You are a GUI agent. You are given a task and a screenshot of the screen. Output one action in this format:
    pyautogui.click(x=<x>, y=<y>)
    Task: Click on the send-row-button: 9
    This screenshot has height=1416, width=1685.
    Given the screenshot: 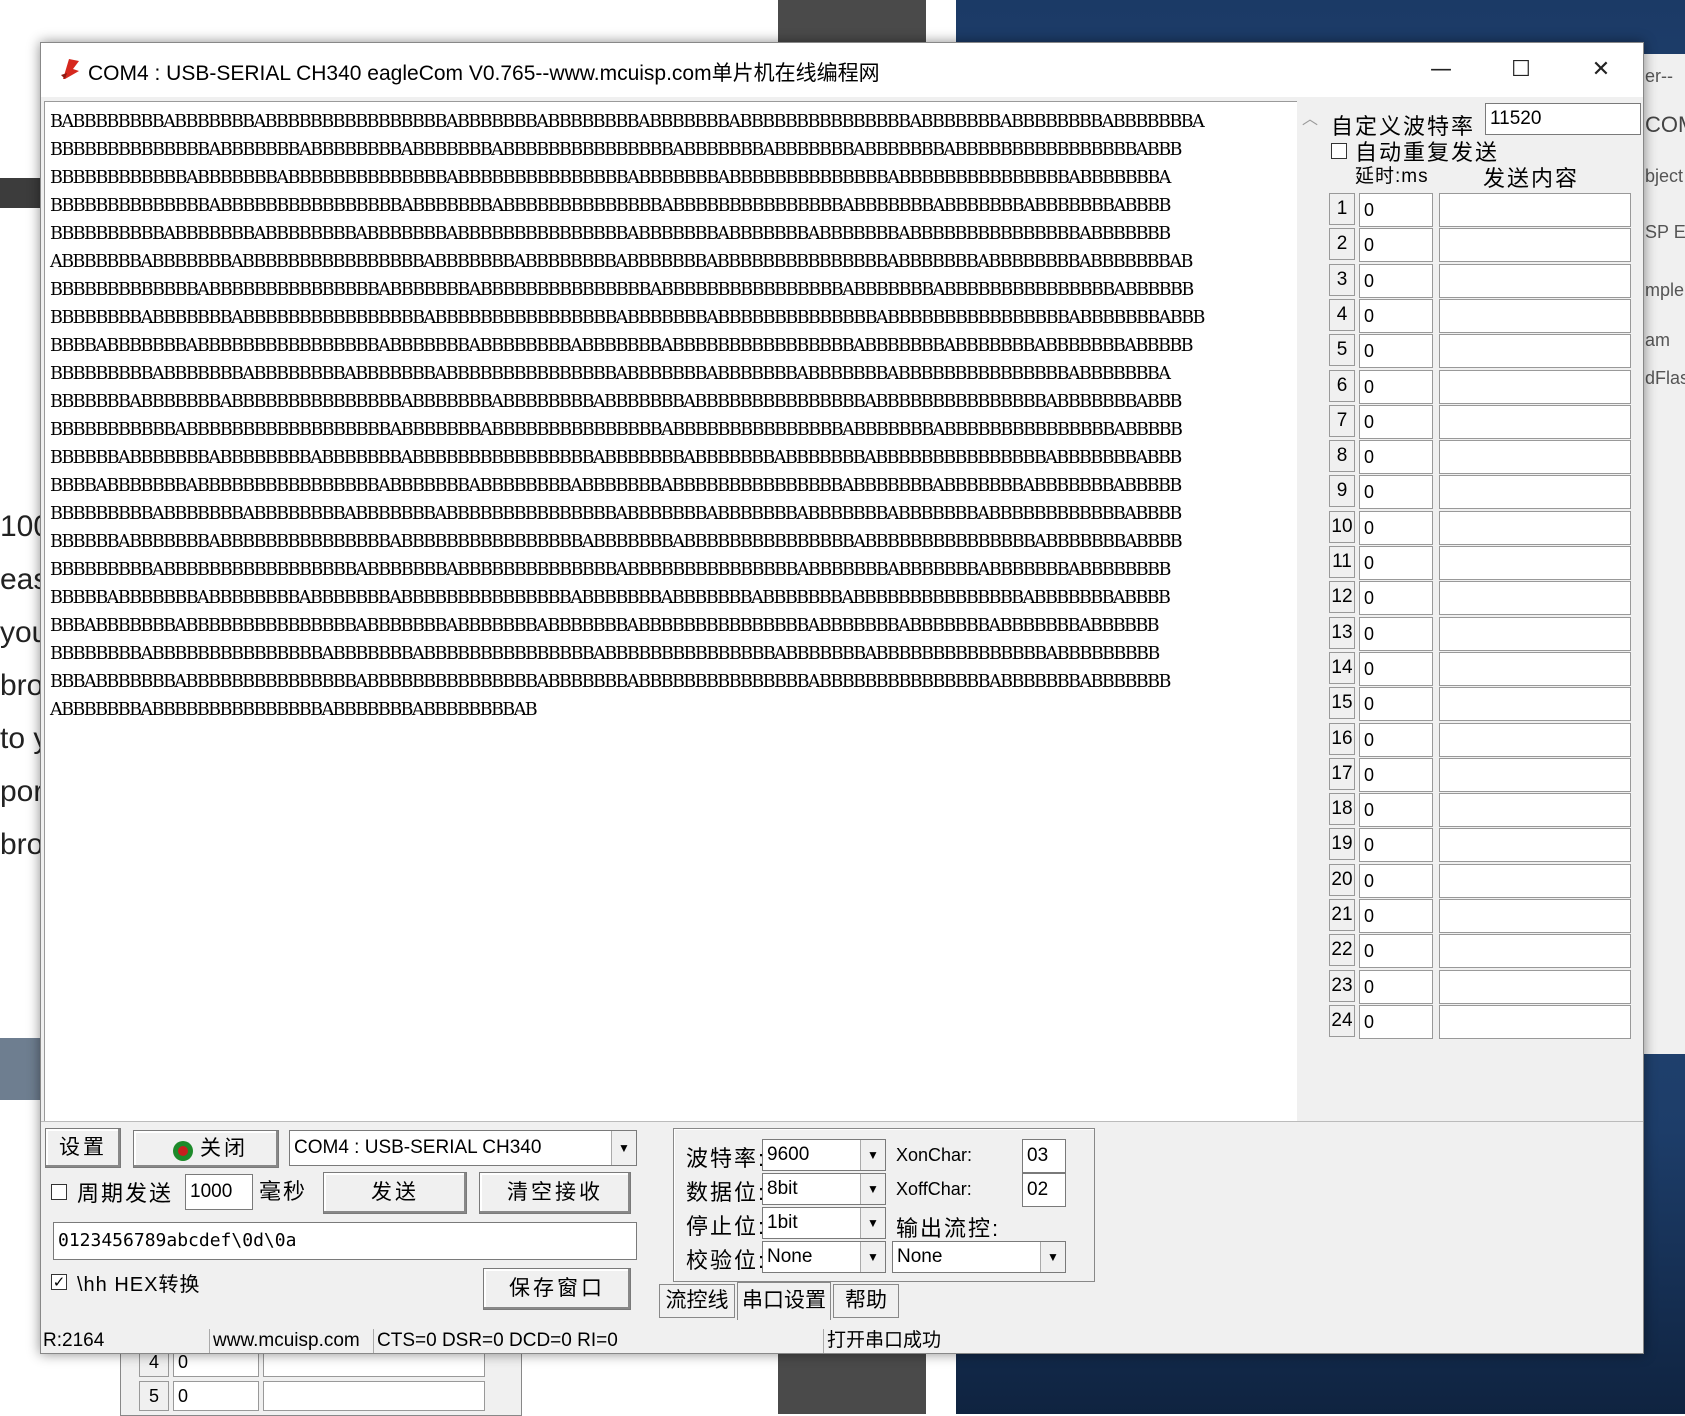 What is the action you would take?
    pyautogui.click(x=1342, y=491)
    